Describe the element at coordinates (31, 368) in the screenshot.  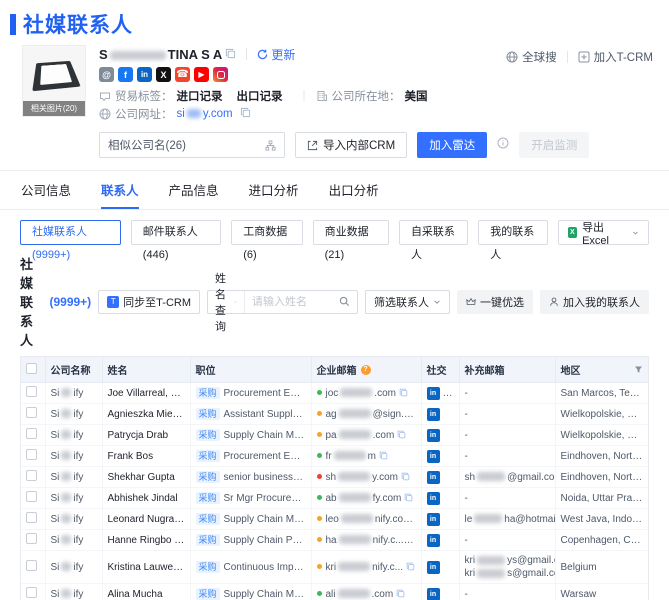
I see `select-all-checkbox` at that location.